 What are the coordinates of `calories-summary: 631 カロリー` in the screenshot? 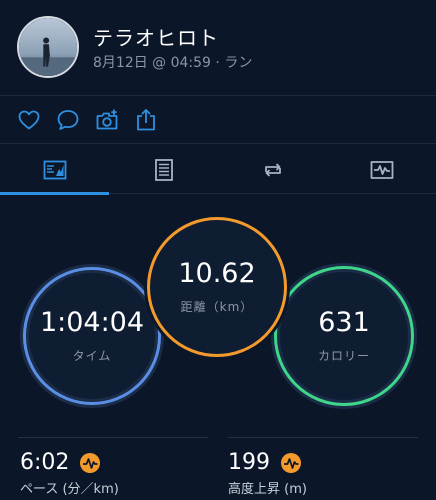 It's located at (344, 336).